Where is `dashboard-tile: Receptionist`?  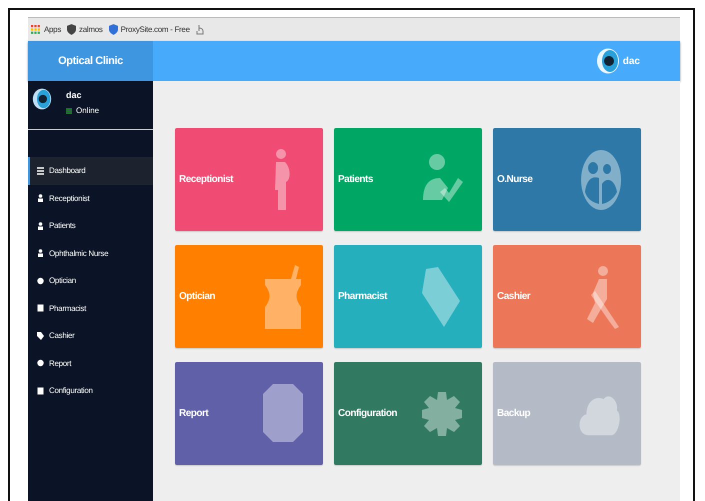
dashboard-tile: Receptionist is located at coordinates (249, 179).